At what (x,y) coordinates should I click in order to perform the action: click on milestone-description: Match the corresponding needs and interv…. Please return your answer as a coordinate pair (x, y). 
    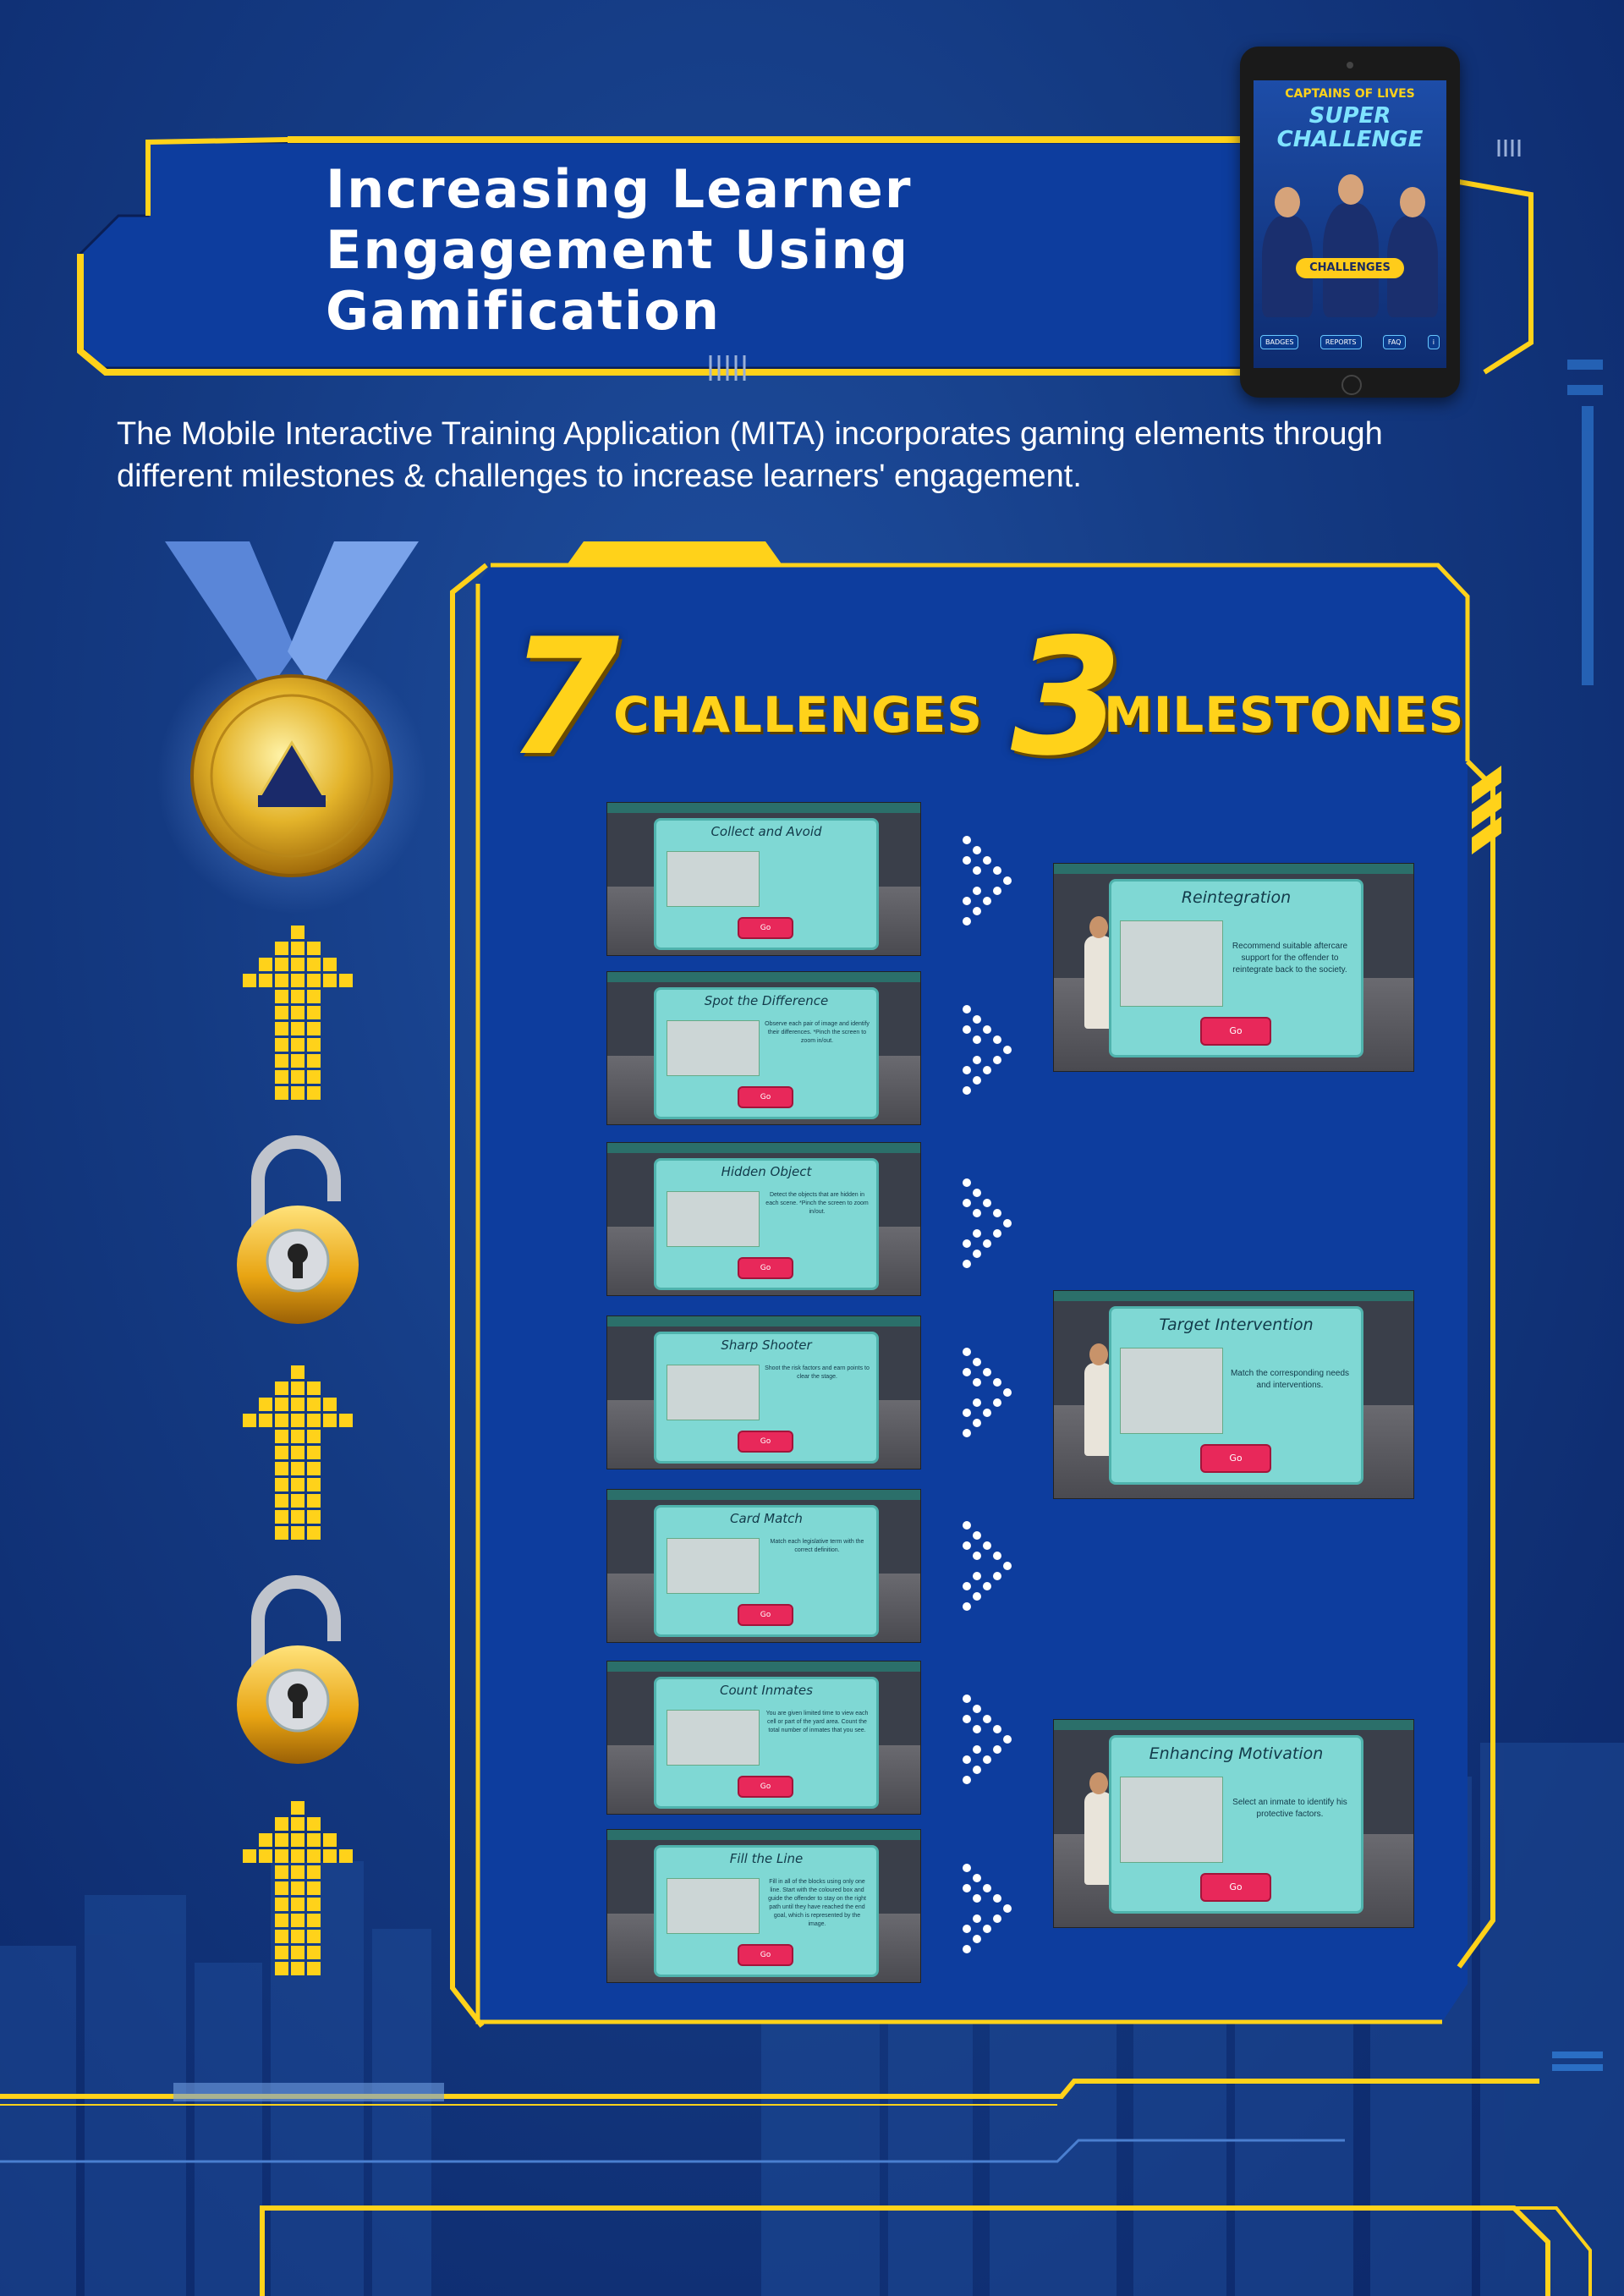
    Looking at the image, I should click on (1290, 1379).